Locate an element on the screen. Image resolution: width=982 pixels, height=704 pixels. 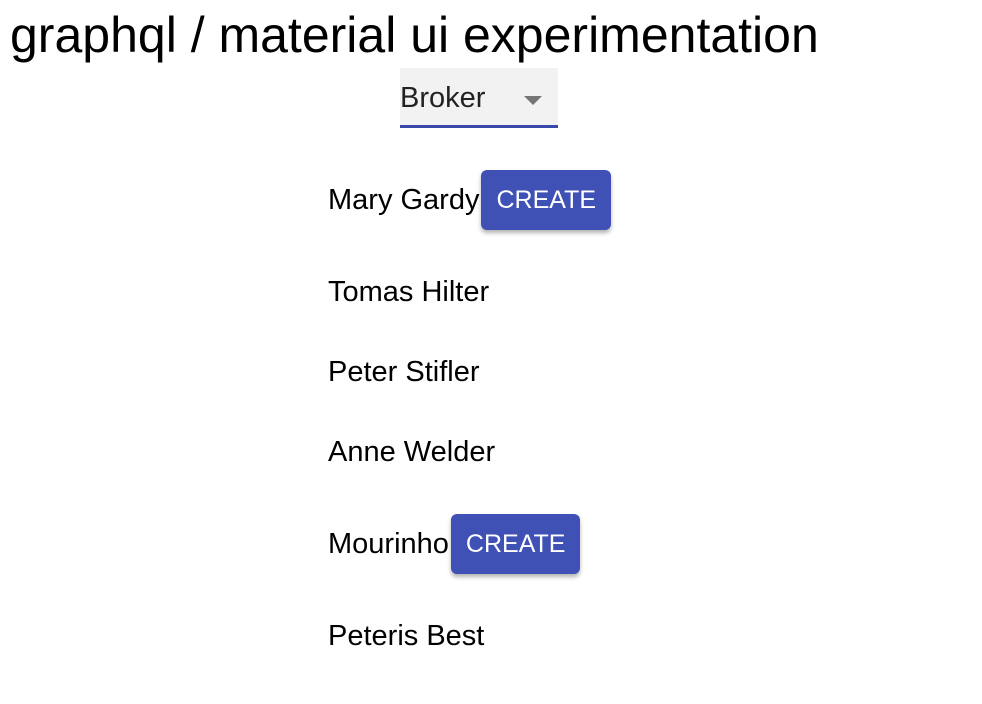
item-name: Anne Welder is located at coordinates (412, 452).